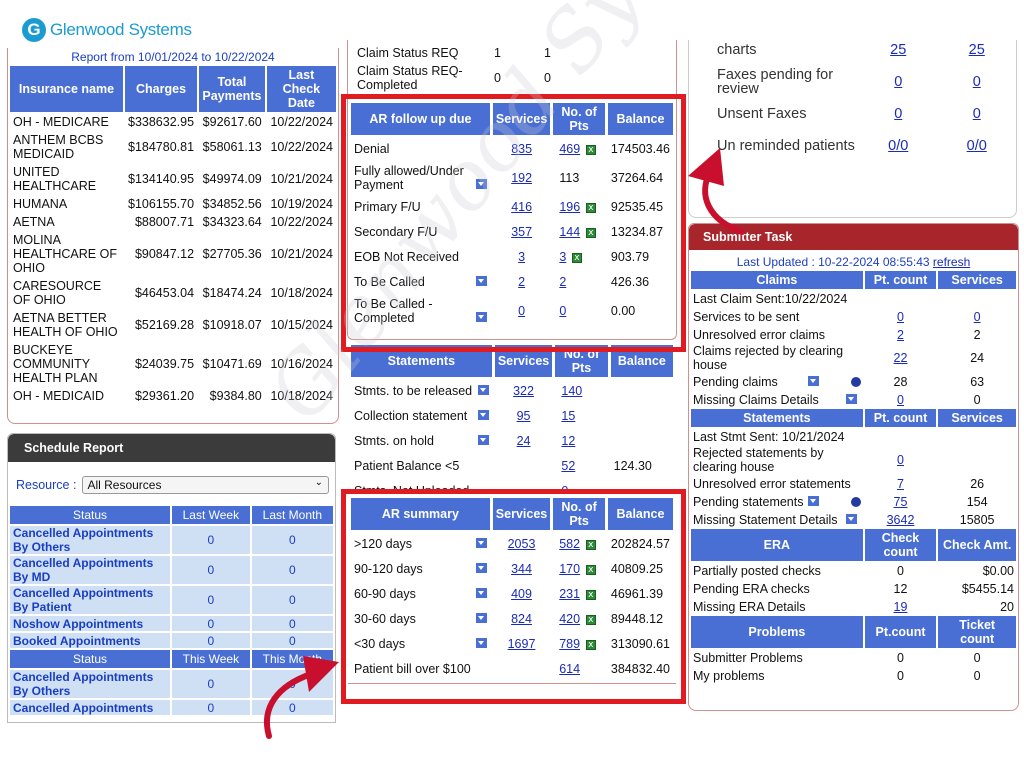  I want to click on claim-status-label: Claim Status REQ-Completed, so click(410, 78).